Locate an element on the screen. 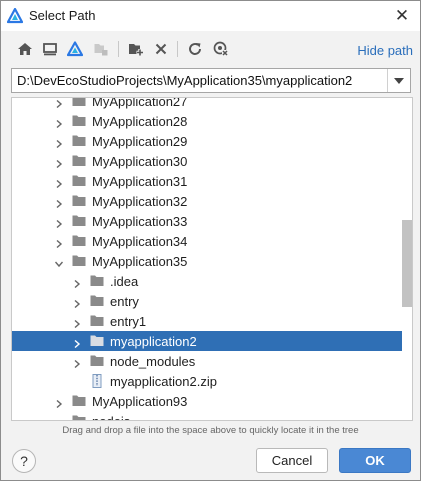  tree-item-label: entry is located at coordinates (124, 301).